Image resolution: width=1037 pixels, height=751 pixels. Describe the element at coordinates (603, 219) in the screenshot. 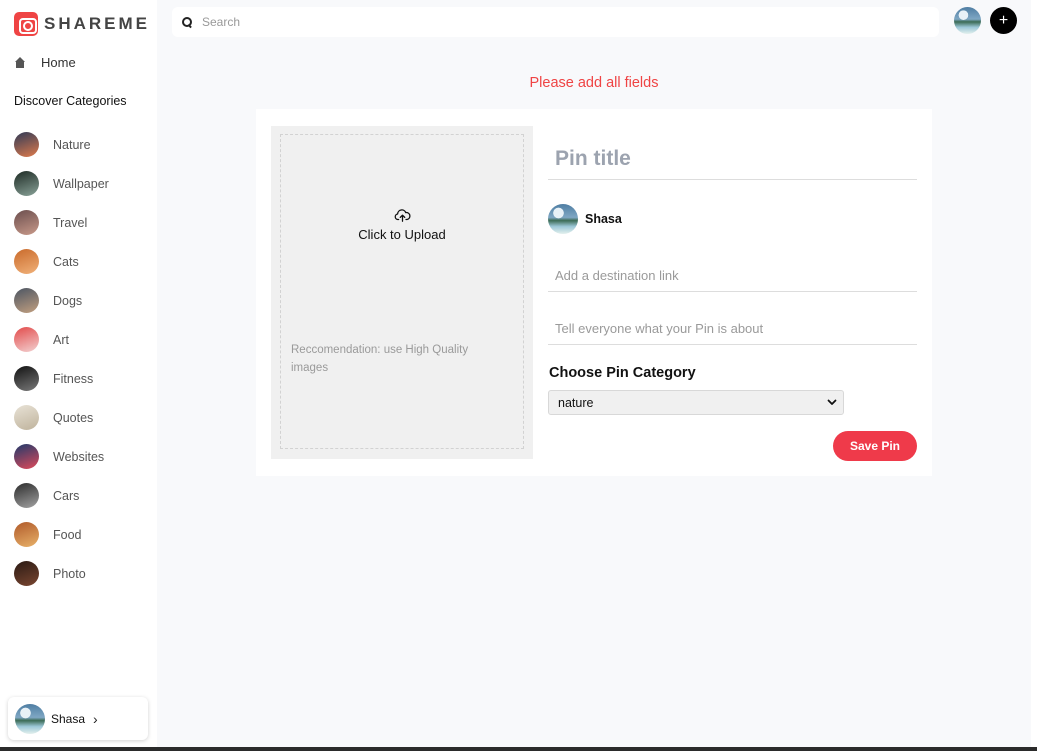

I see `author-name: Shasa` at that location.